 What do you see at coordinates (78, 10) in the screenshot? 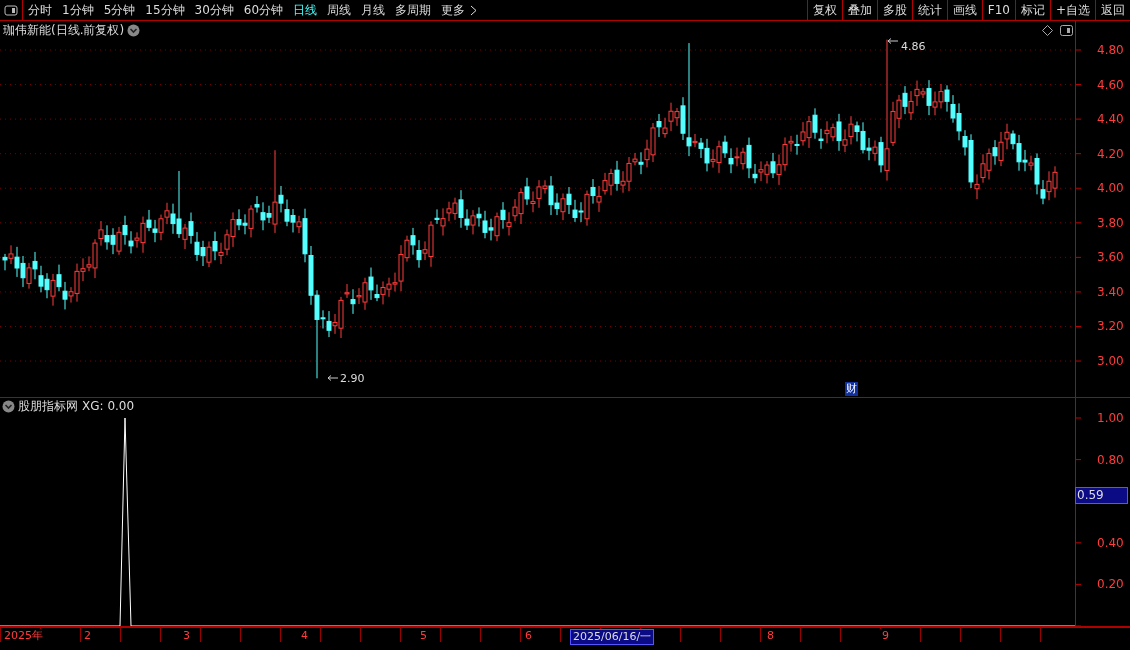
I see `period-tab: 1分钟` at bounding box center [78, 10].